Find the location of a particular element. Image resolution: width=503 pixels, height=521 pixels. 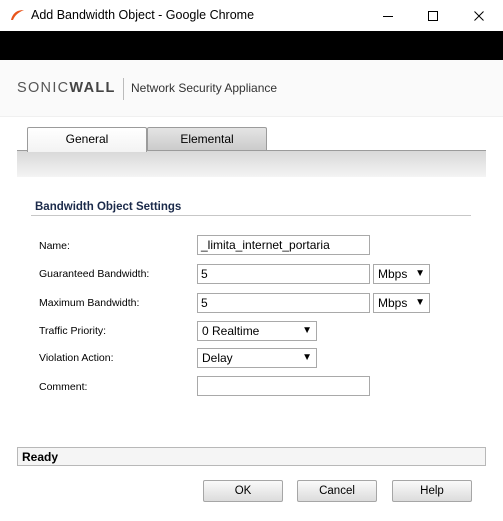

close-icon is located at coordinates (479, 15).